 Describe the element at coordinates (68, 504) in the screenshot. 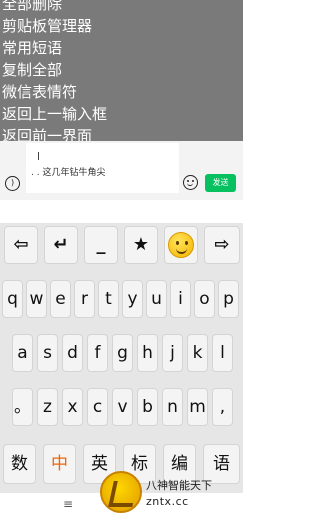

I see `menu-icon: ≡` at that location.